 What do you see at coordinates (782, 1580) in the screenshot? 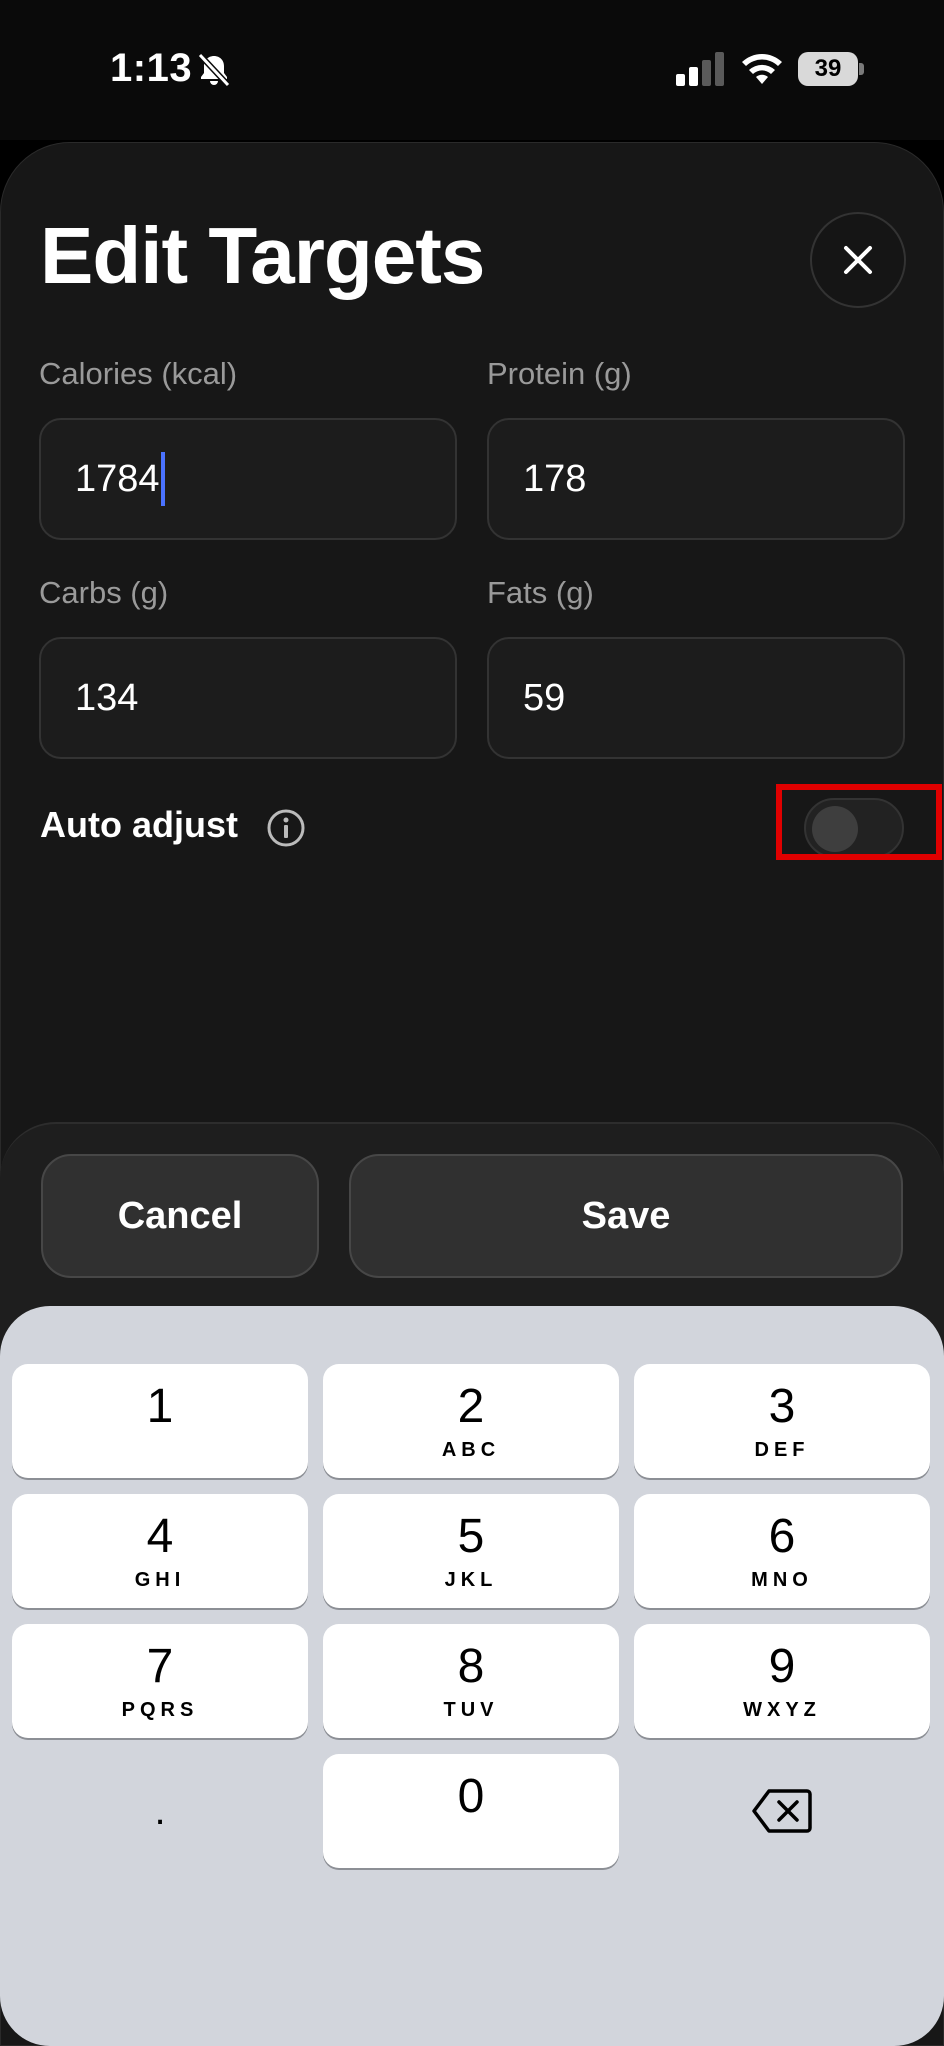
I see `key-letters: MNO` at bounding box center [782, 1580].